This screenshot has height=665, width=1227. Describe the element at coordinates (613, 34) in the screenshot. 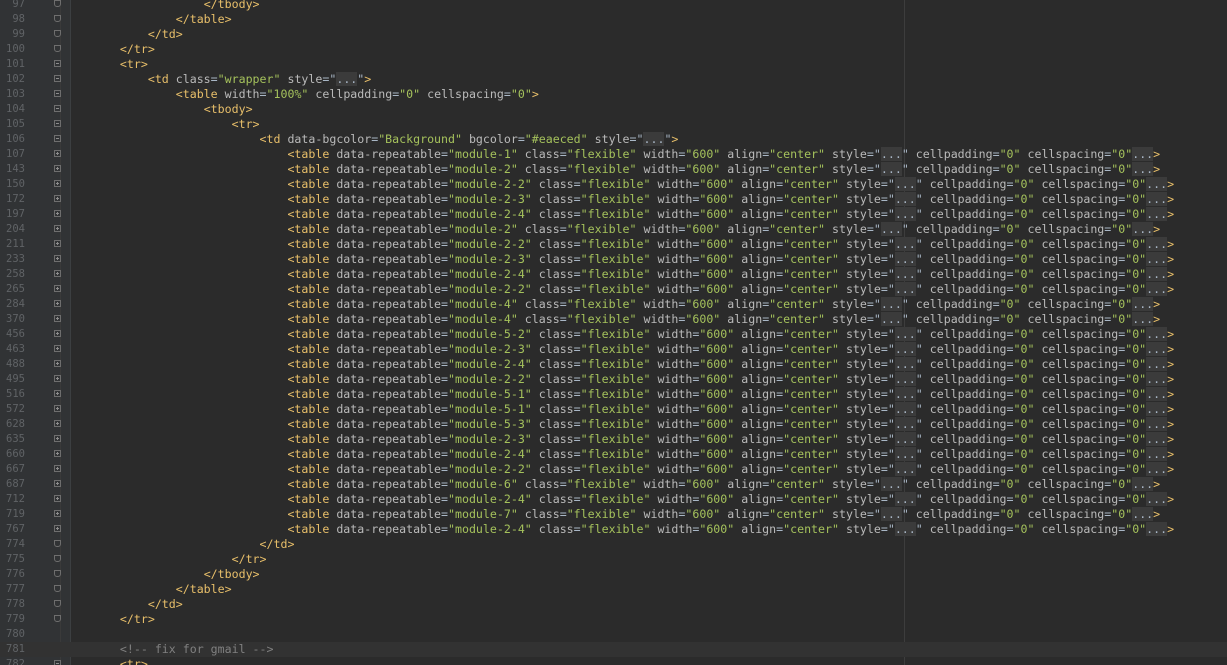

I see `code-line: 99 </td>` at that location.